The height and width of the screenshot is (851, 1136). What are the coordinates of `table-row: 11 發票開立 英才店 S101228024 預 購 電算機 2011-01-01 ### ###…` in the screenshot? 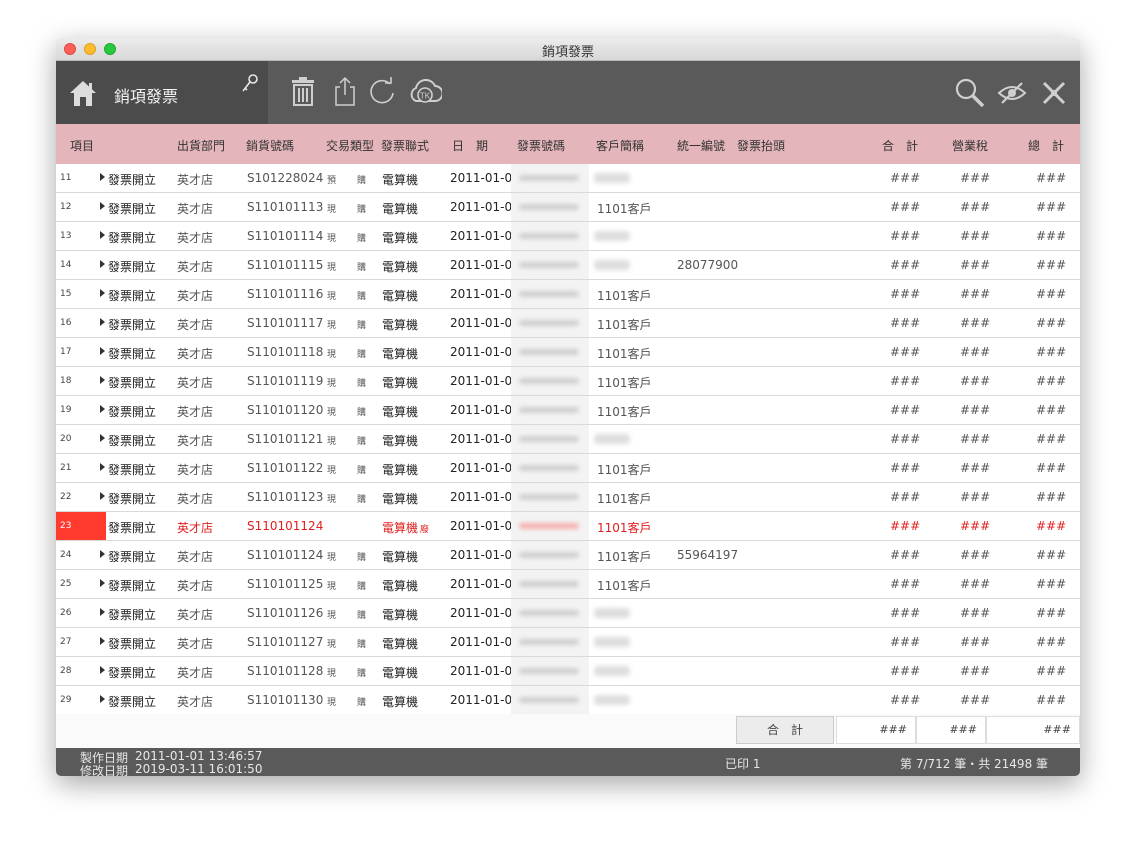 It's located at (568, 178).